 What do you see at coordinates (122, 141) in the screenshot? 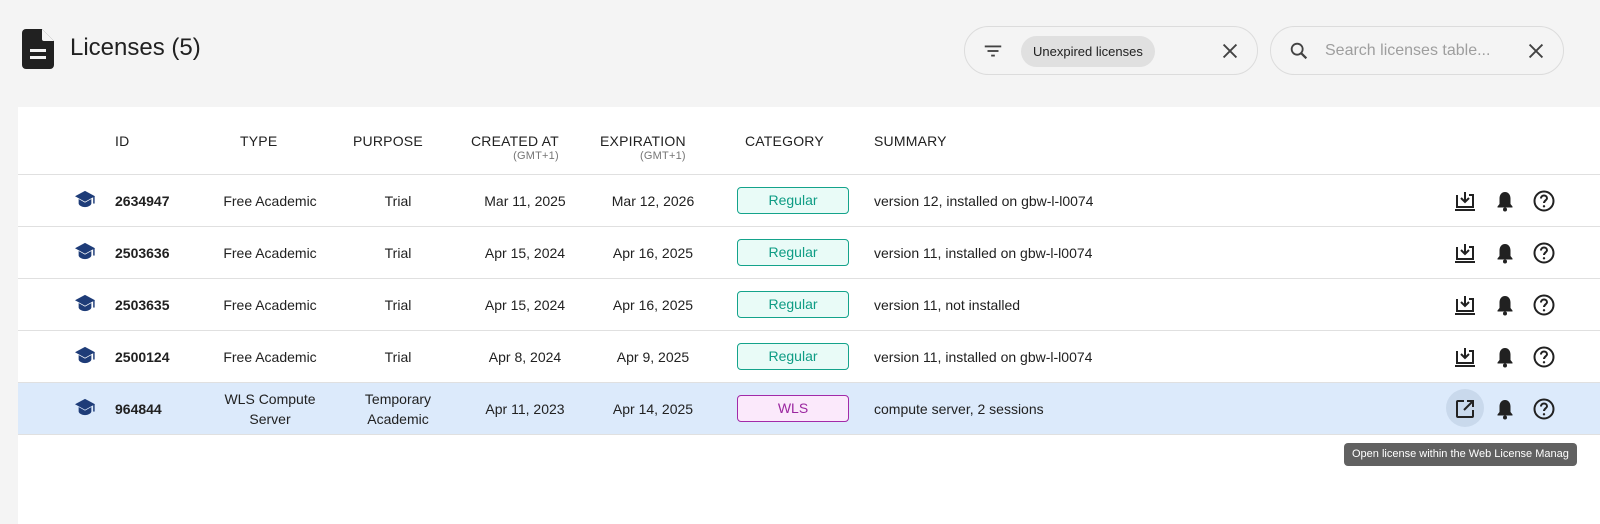
I see `column-header-id: ID` at bounding box center [122, 141].